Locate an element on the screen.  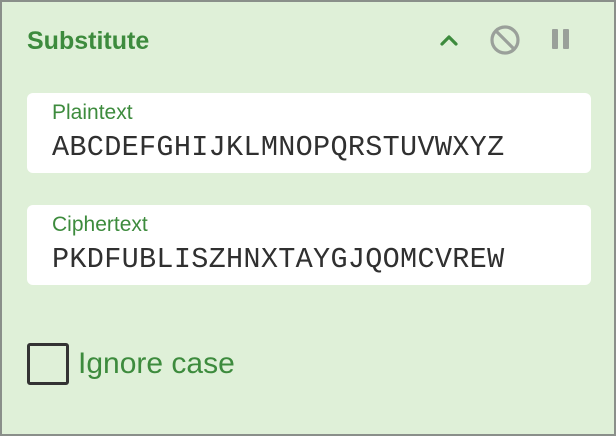
operation-title: Substitute is located at coordinates (88, 41).